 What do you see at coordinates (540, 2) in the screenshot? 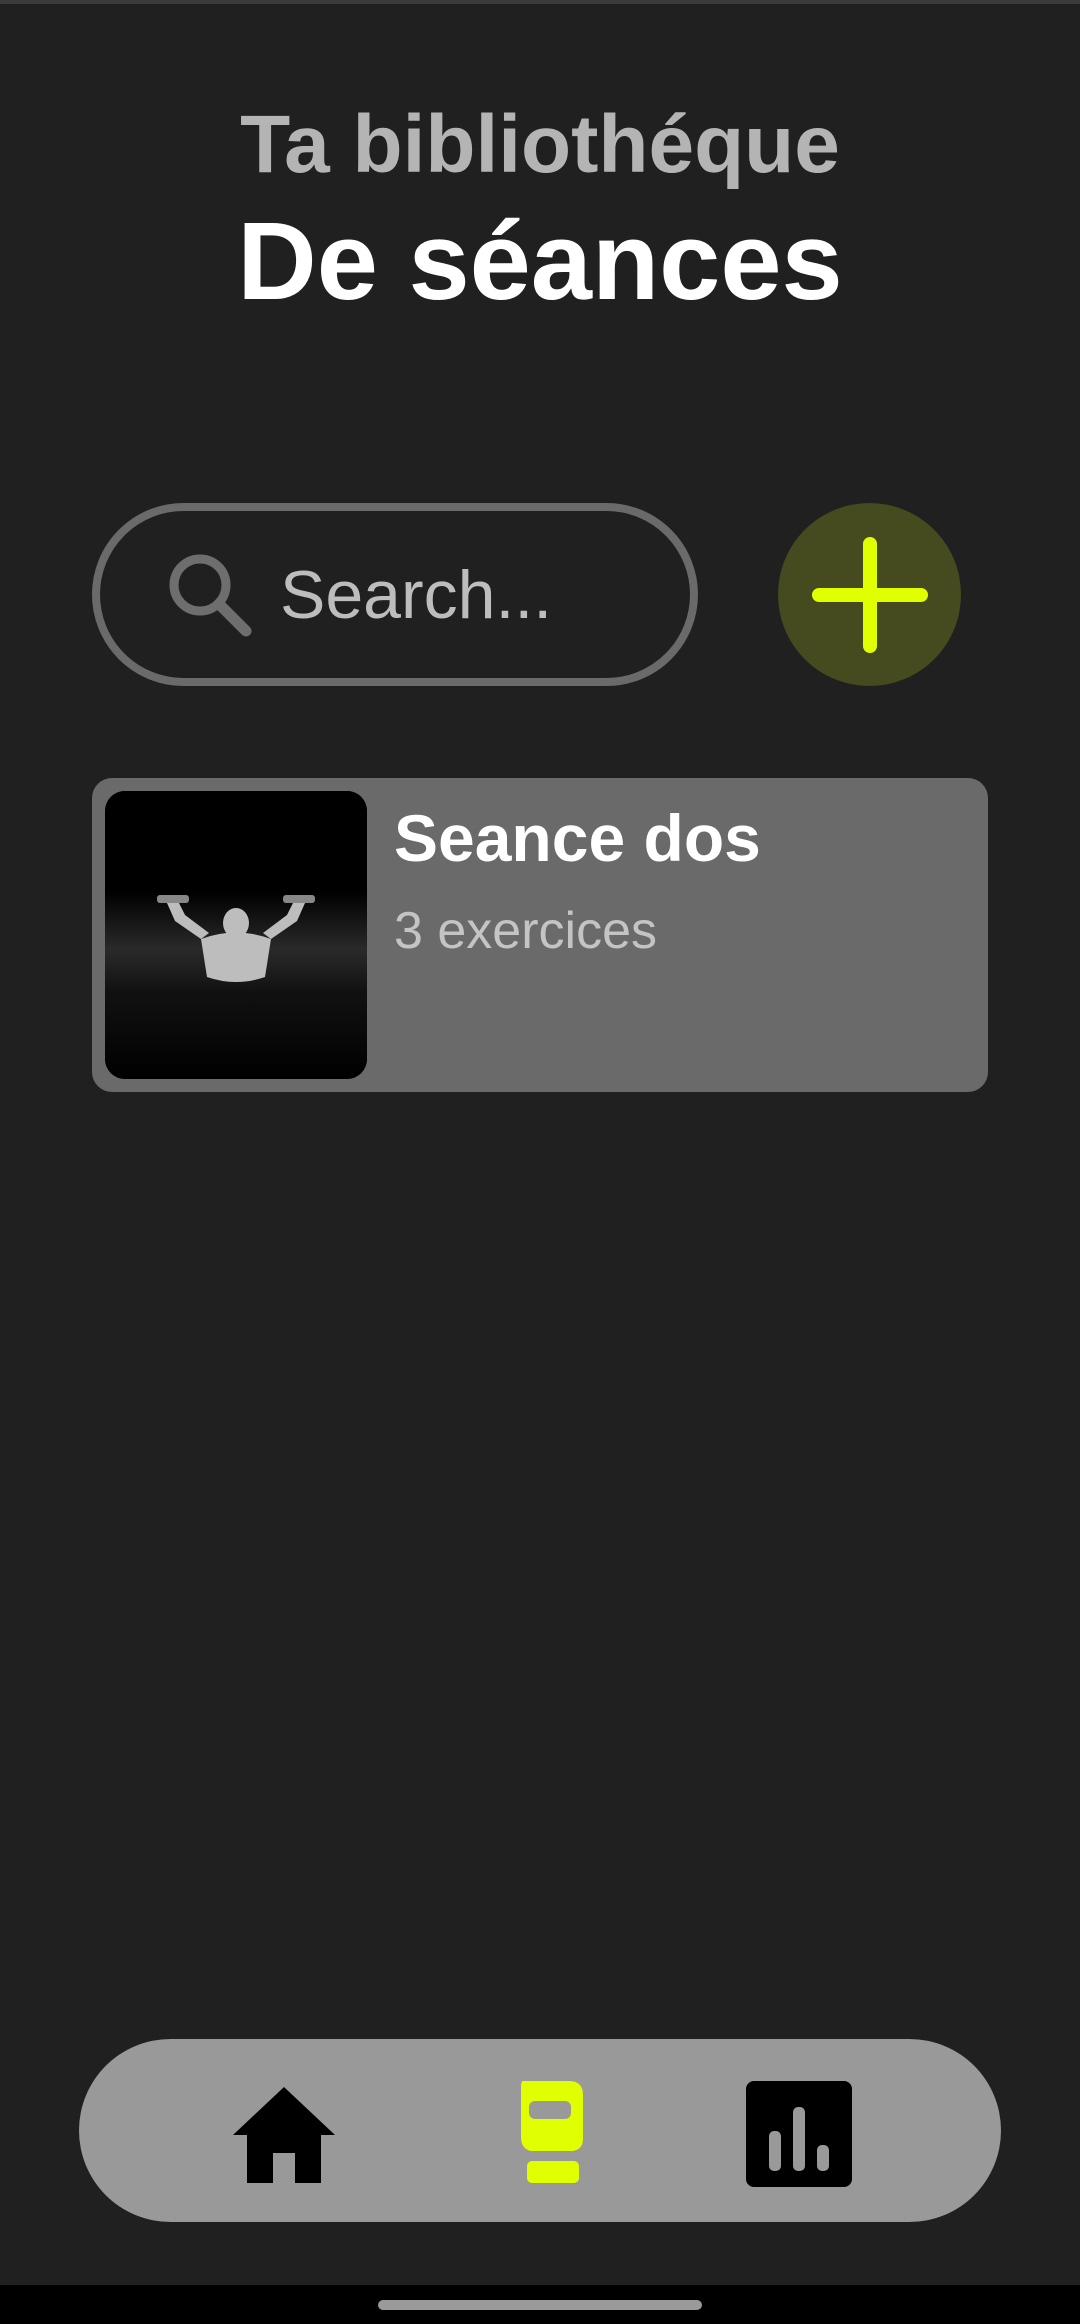
I see `status-bar-edge` at bounding box center [540, 2].